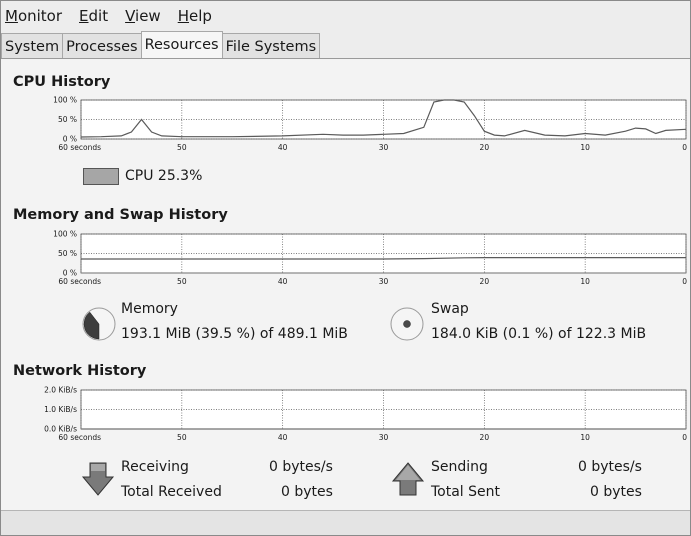  I want to click on network-x-tick-label: 30, so click(384, 437).